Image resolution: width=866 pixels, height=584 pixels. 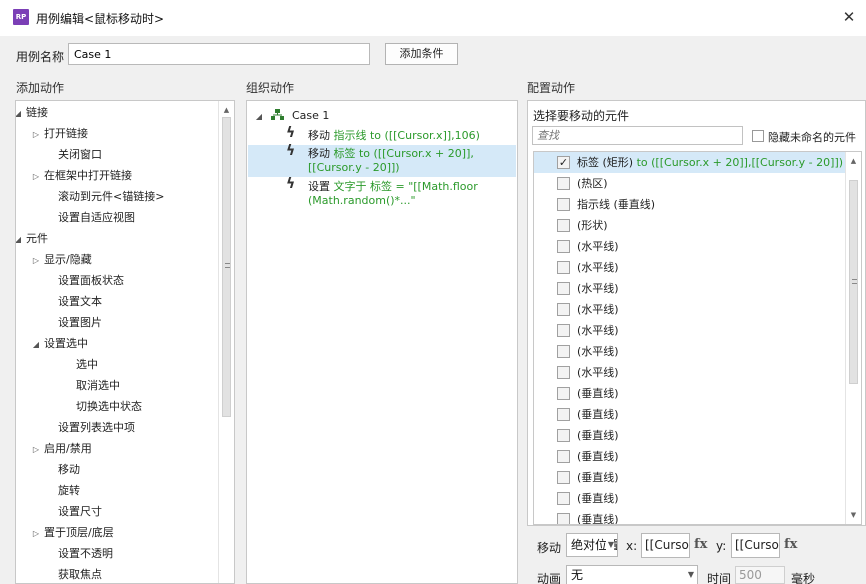 What do you see at coordinates (592, 545) in the screenshot?
I see `move-mode-dropdown: 绝对位置 ▼` at bounding box center [592, 545].